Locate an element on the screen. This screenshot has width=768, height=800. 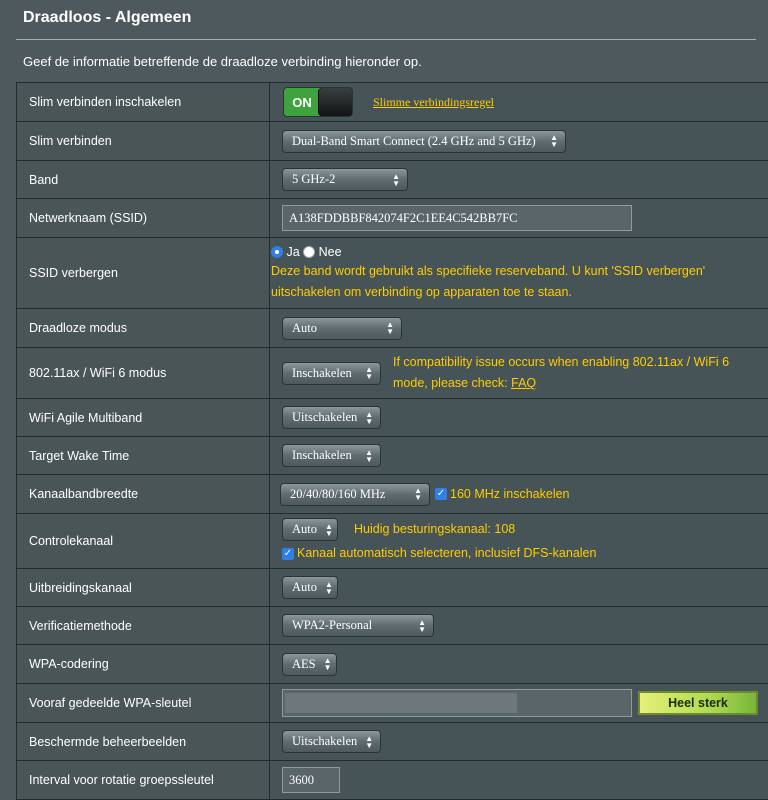
smart-connect-toggle: ON is located at coordinates (318, 102).